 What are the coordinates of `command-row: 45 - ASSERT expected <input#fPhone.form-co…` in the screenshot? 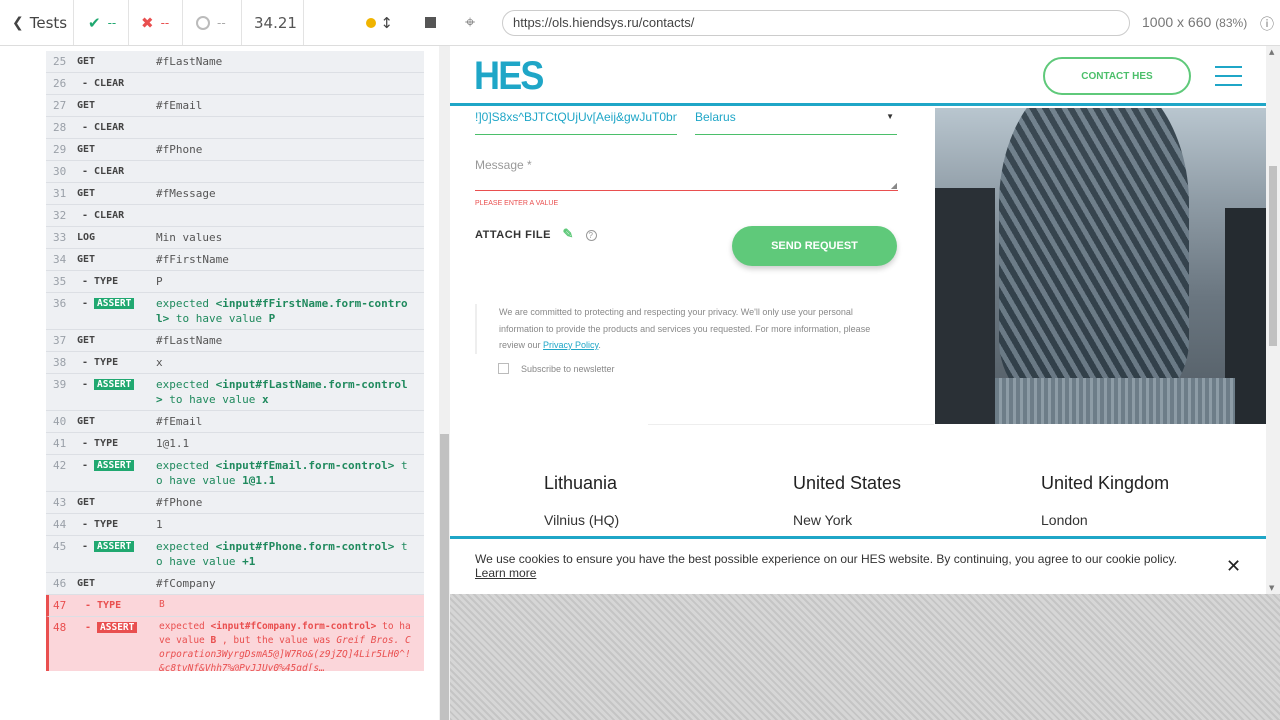 It's located at (235, 554).